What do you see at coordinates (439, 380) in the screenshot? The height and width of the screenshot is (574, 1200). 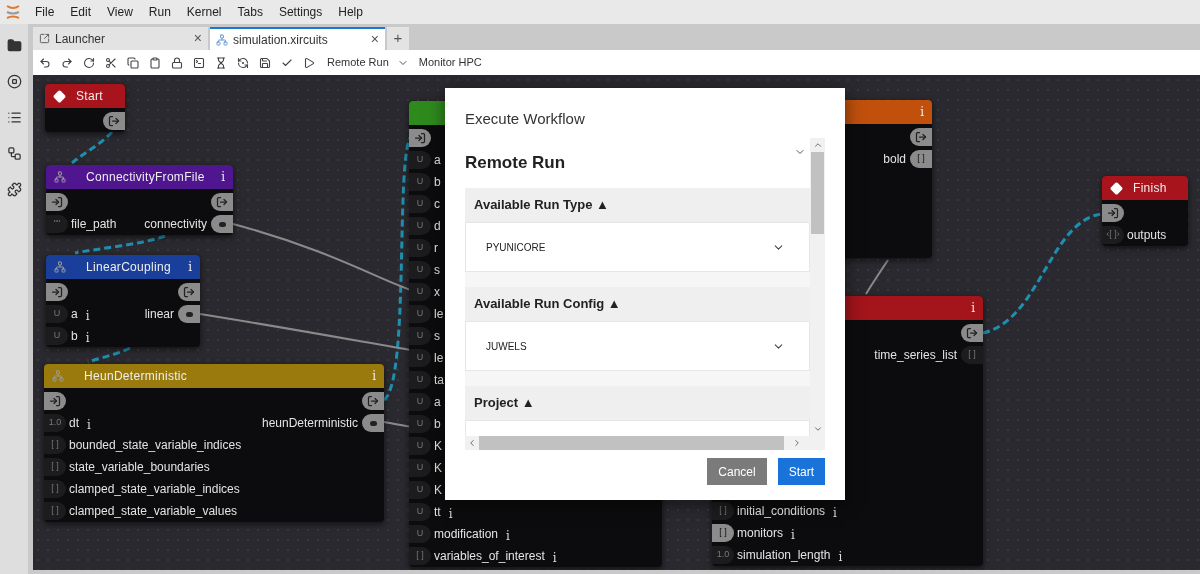 I see `port-label: ta` at bounding box center [439, 380].